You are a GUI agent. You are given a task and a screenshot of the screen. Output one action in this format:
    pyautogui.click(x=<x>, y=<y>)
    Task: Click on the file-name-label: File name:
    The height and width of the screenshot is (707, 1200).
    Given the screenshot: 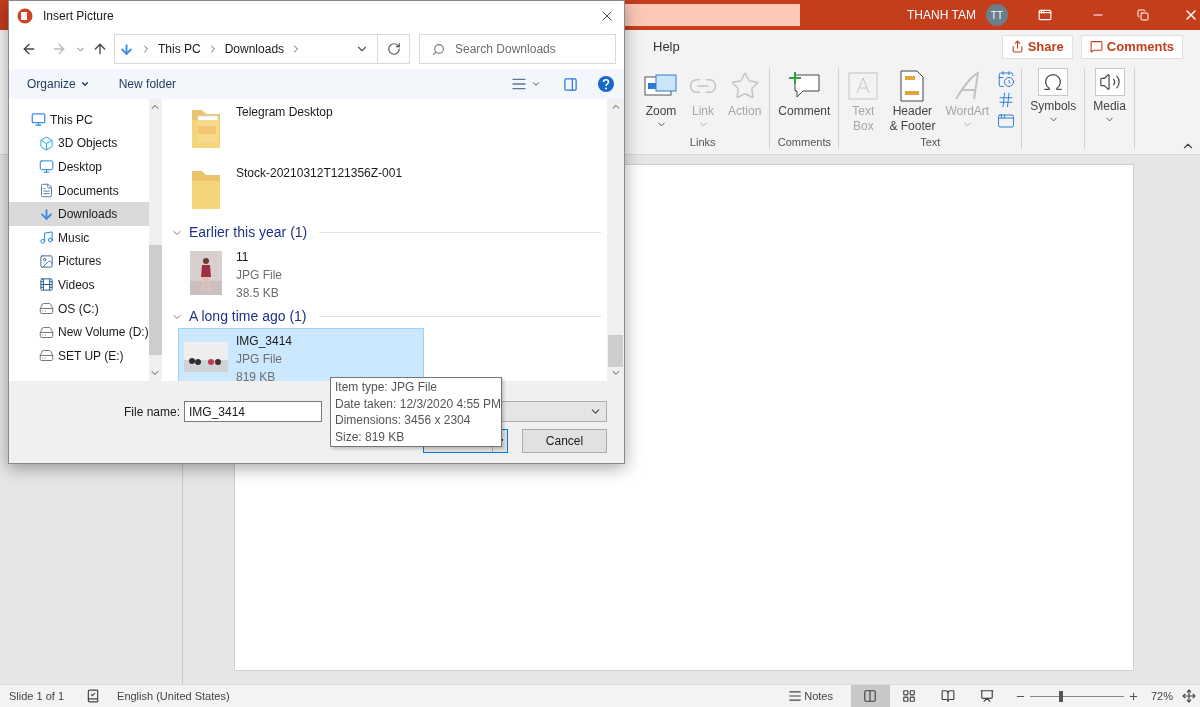 What is the action you would take?
    pyautogui.click(x=151, y=412)
    